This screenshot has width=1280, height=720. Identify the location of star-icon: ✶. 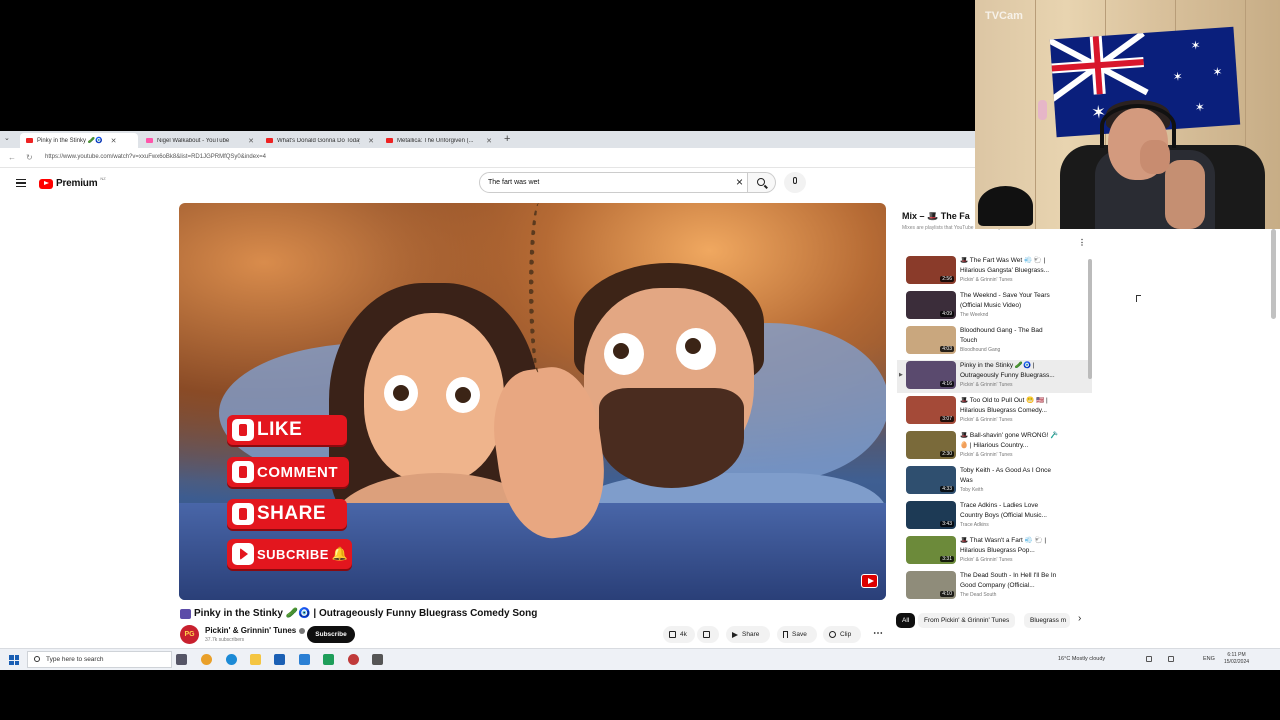
(1200, 107).